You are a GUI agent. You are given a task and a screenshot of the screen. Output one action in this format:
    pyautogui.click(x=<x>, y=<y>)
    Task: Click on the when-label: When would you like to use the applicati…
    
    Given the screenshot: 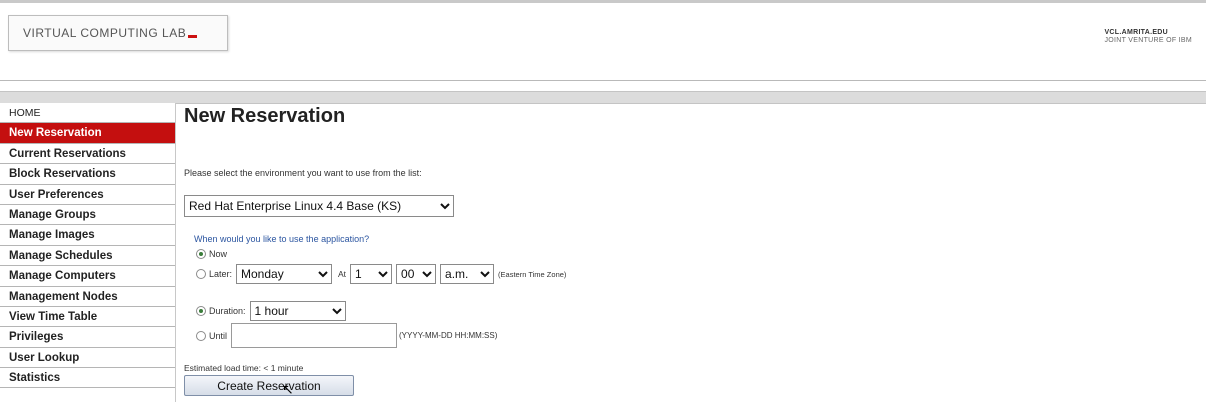 What is the action you would take?
    pyautogui.click(x=282, y=239)
    